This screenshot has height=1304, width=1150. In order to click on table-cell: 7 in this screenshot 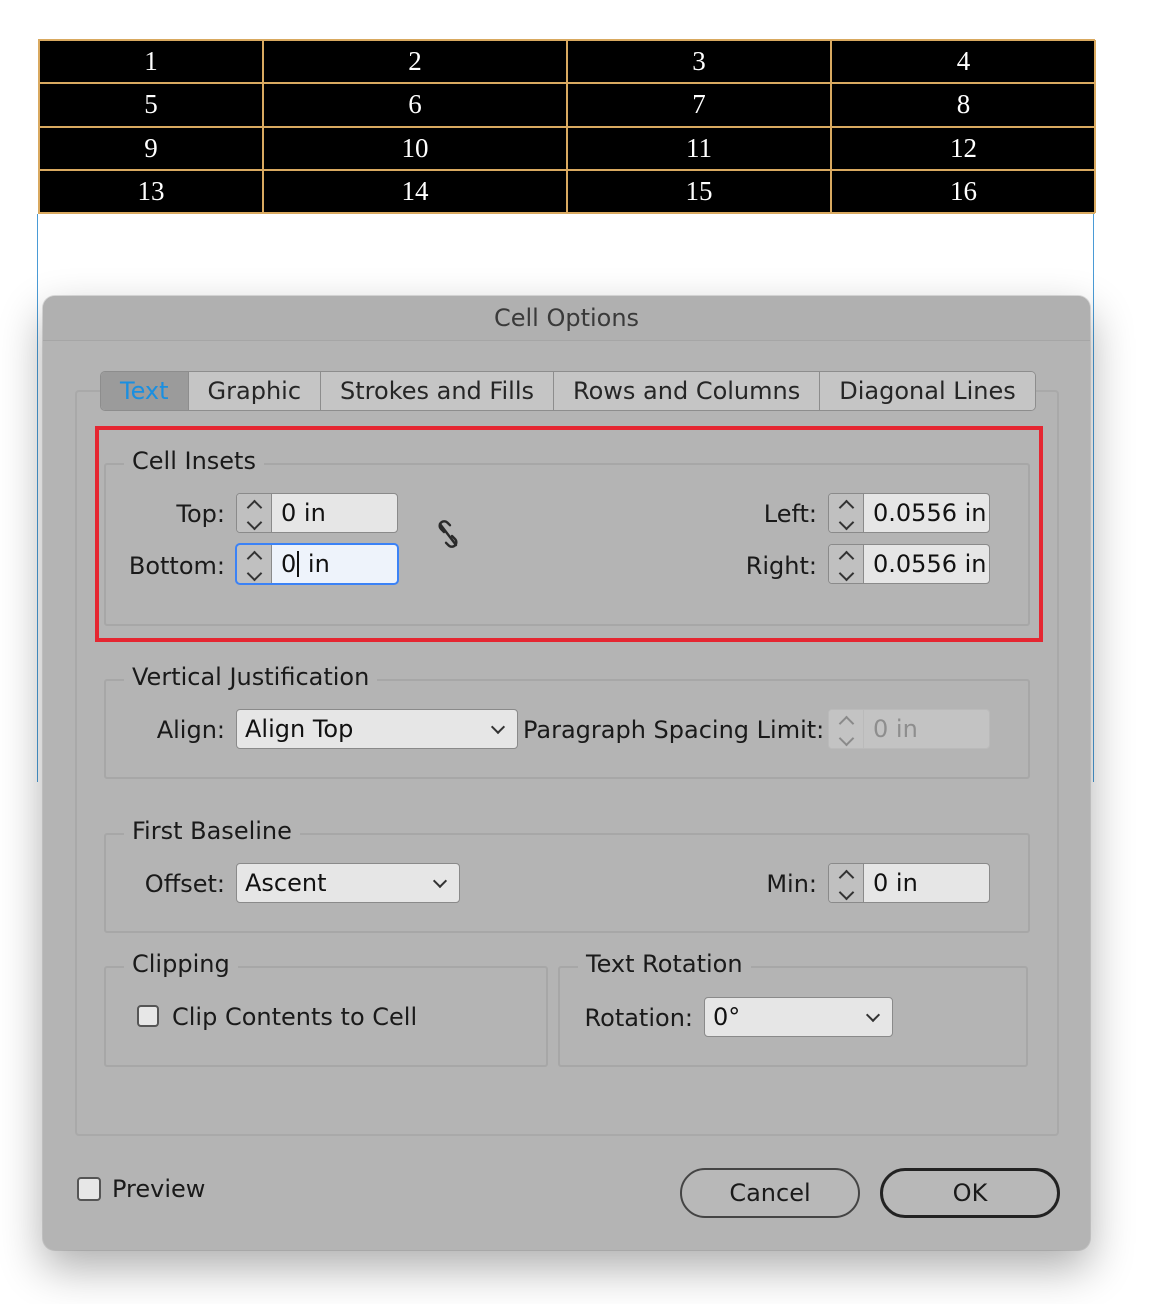, I will do `click(699, 105)`.